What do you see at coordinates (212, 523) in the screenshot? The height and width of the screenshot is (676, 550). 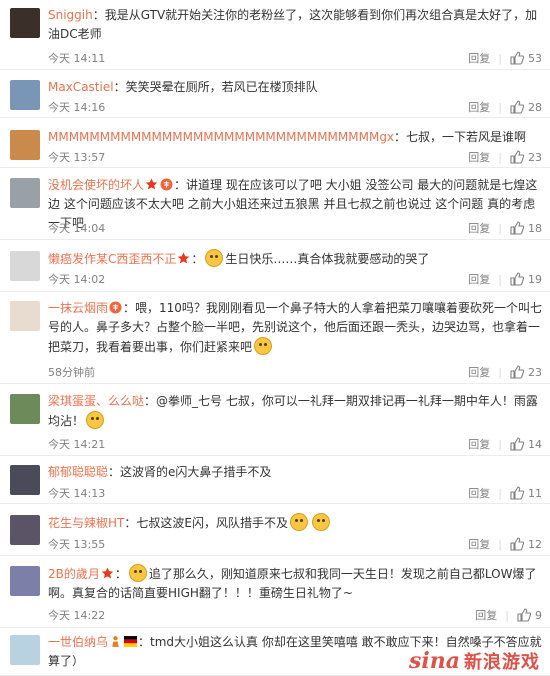 I see `comment-text: 七叔这波E闪，风队措手不及` at bounding box center [212, 523].